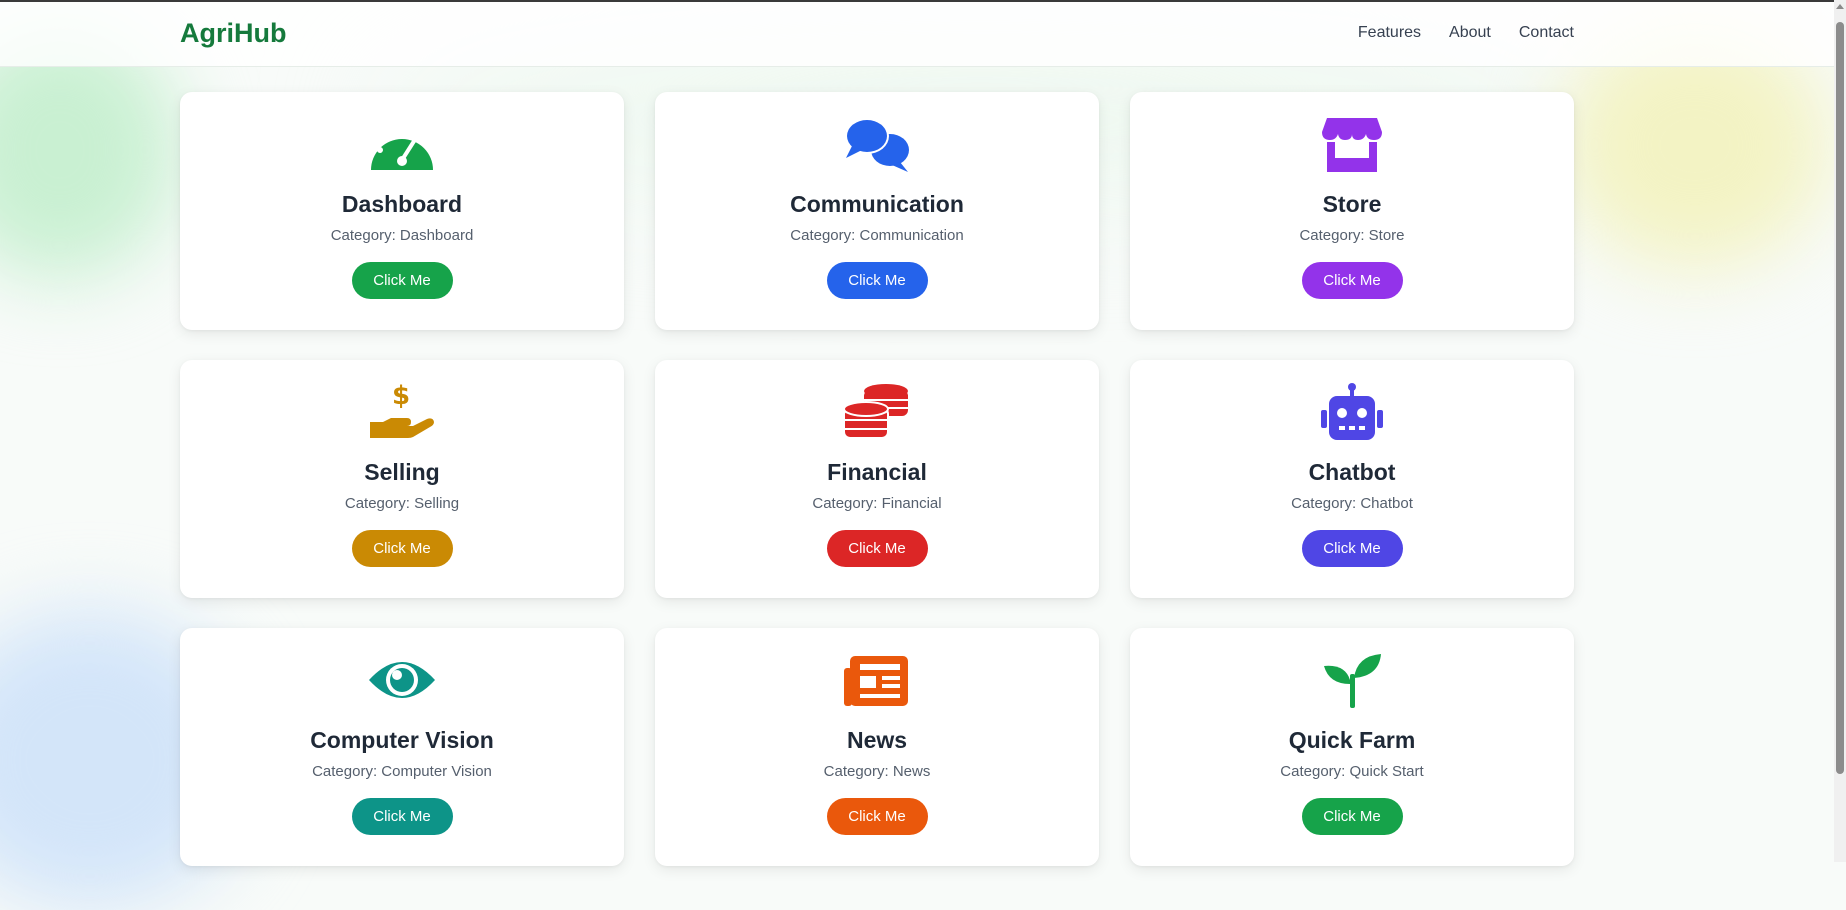  I want to click on eye-icon, so click(402, 680).